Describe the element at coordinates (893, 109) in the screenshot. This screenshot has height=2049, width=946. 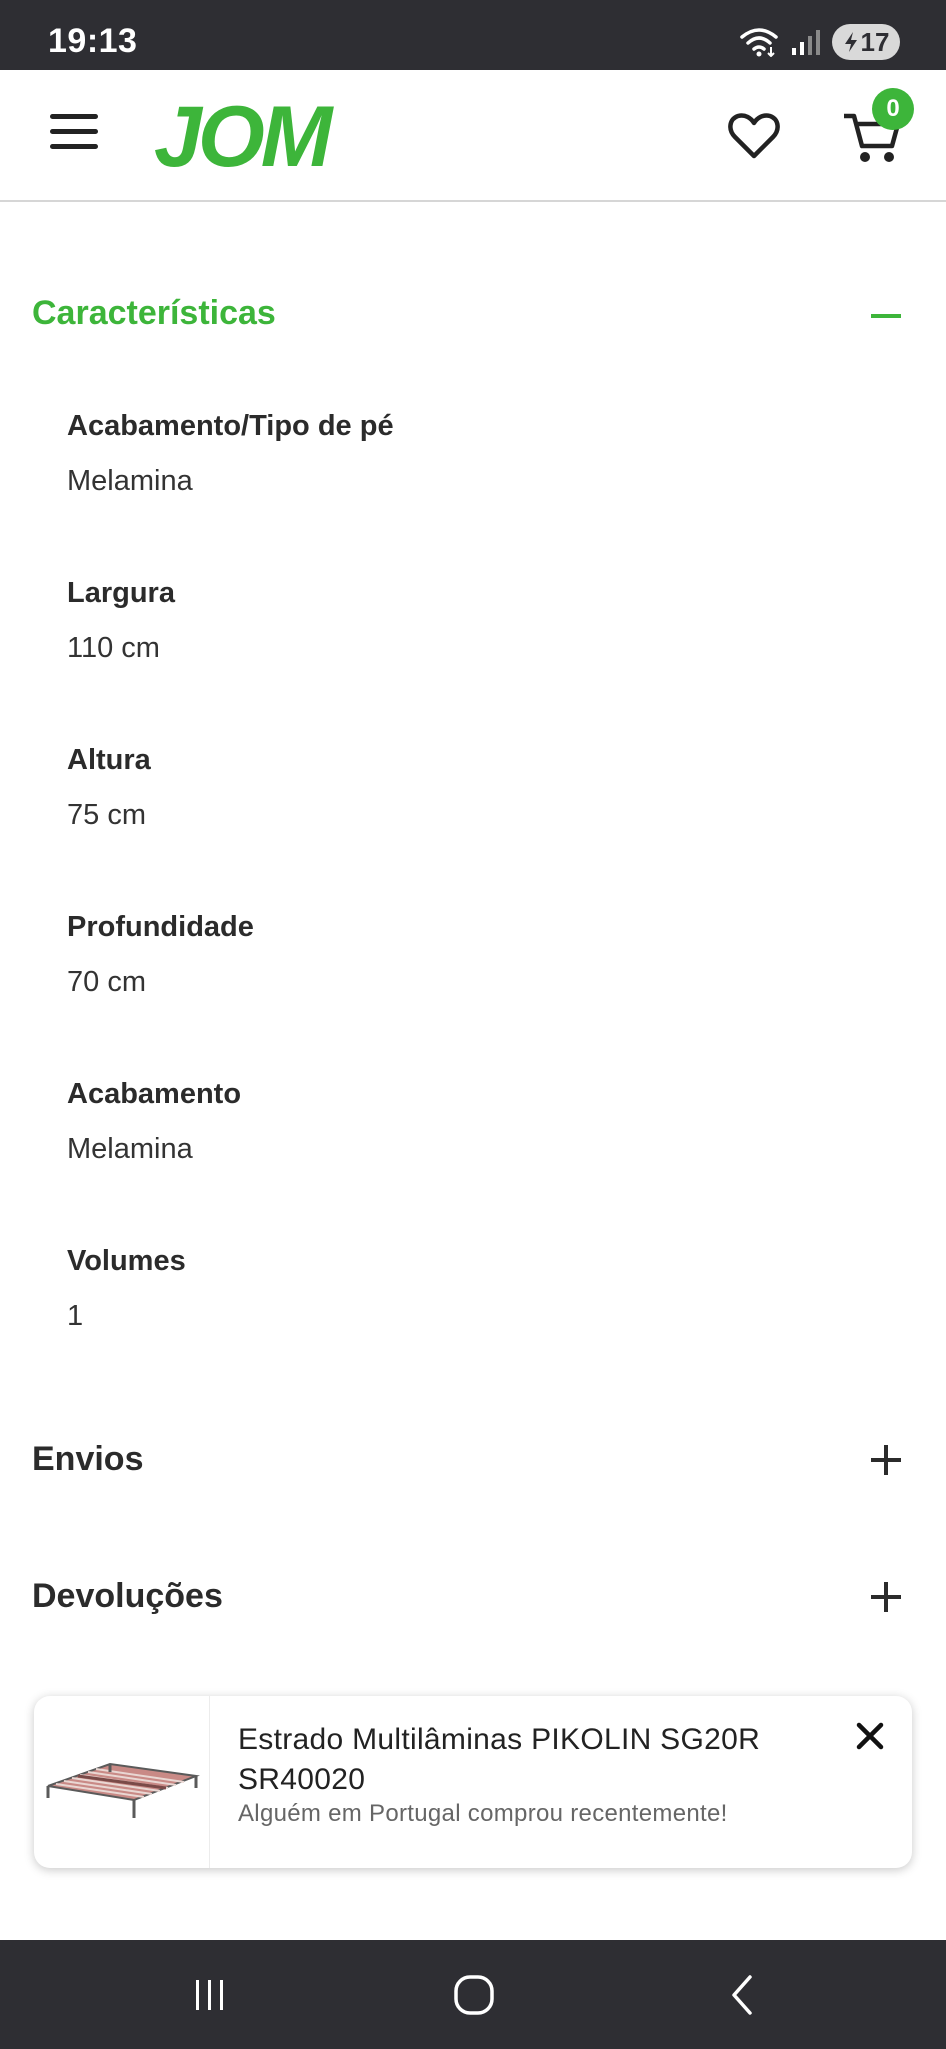
I see `cart-count-badge: 0` at that location.